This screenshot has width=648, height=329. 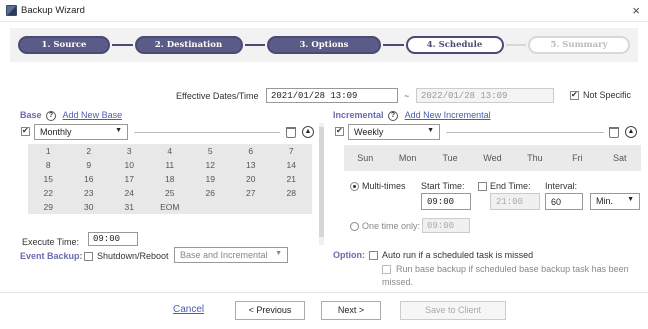 I want to click on day-cell: 22, so click(x=48, y=193).